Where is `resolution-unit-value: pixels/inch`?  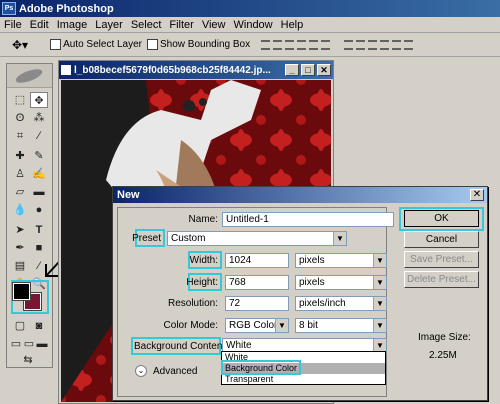 resolution-unit-value: pixels/inch is located at coordinates (322, 303).